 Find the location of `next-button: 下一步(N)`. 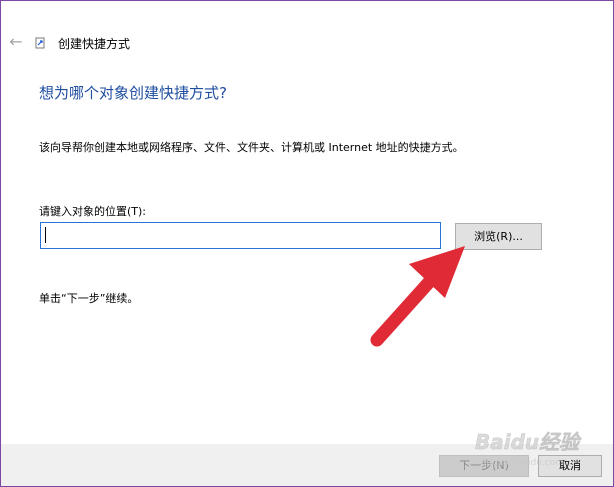

next-button: 下一步(N) is located at coordinates (484, 466).